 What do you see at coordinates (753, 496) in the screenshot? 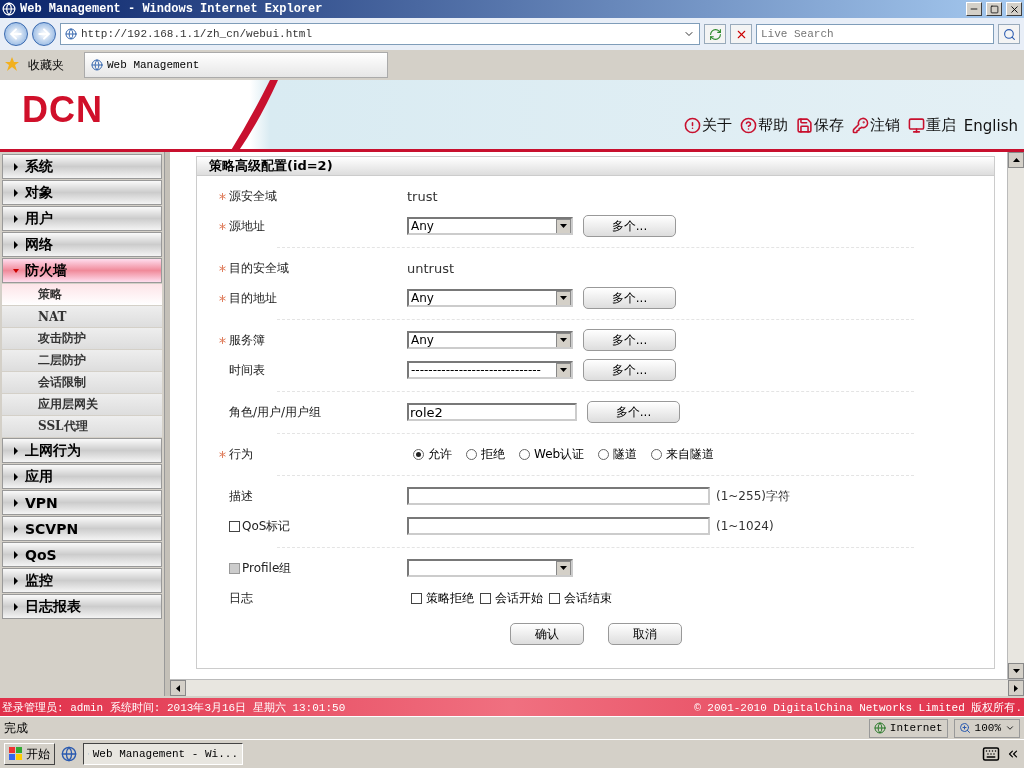
I see `field-hint: (1~255)字符` at bounding box center [753, 496].